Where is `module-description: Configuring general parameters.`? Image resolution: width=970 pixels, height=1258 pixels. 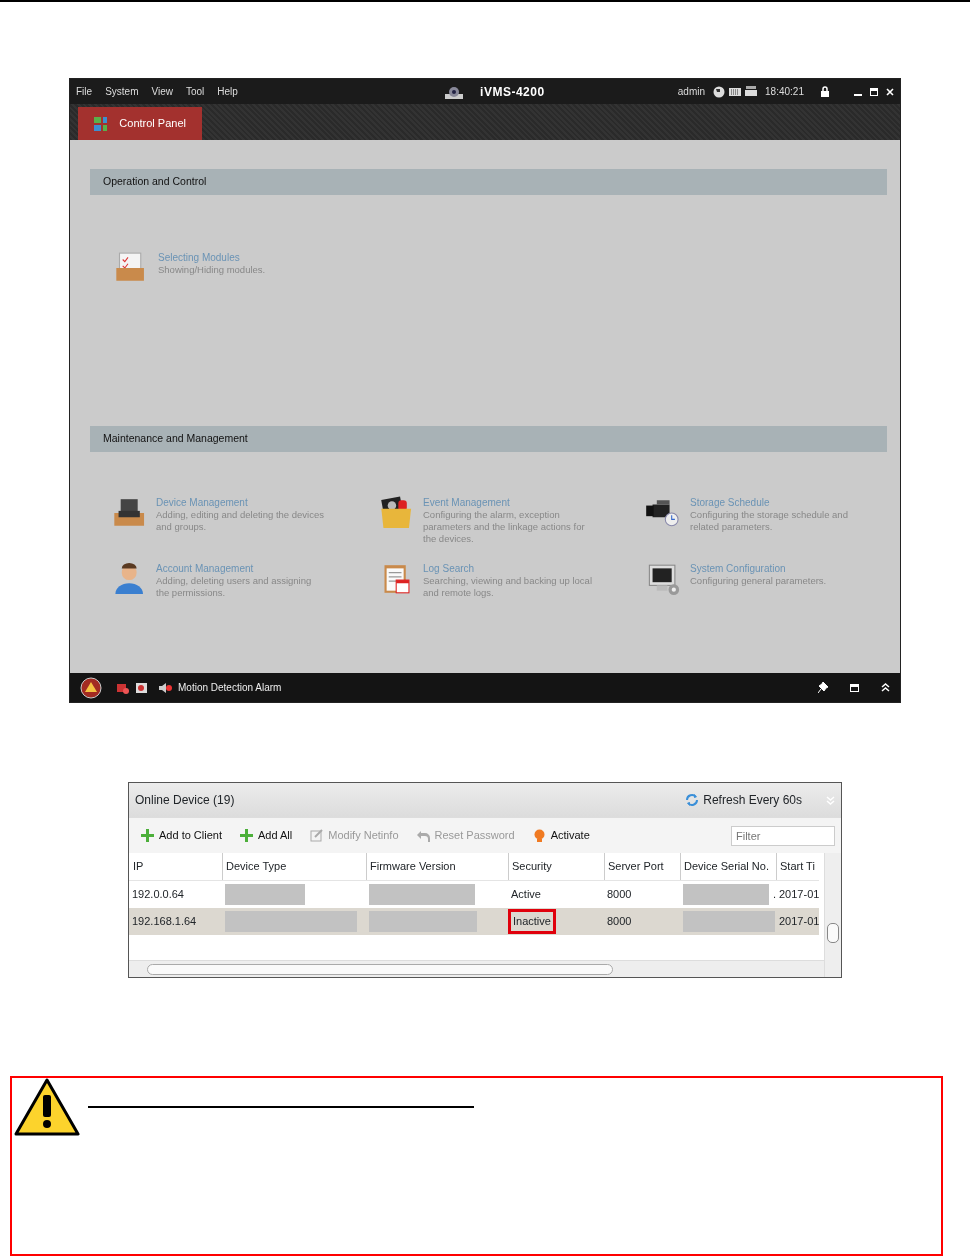 module-description: Configuring general parameters. is located at coordinates (759, 581).